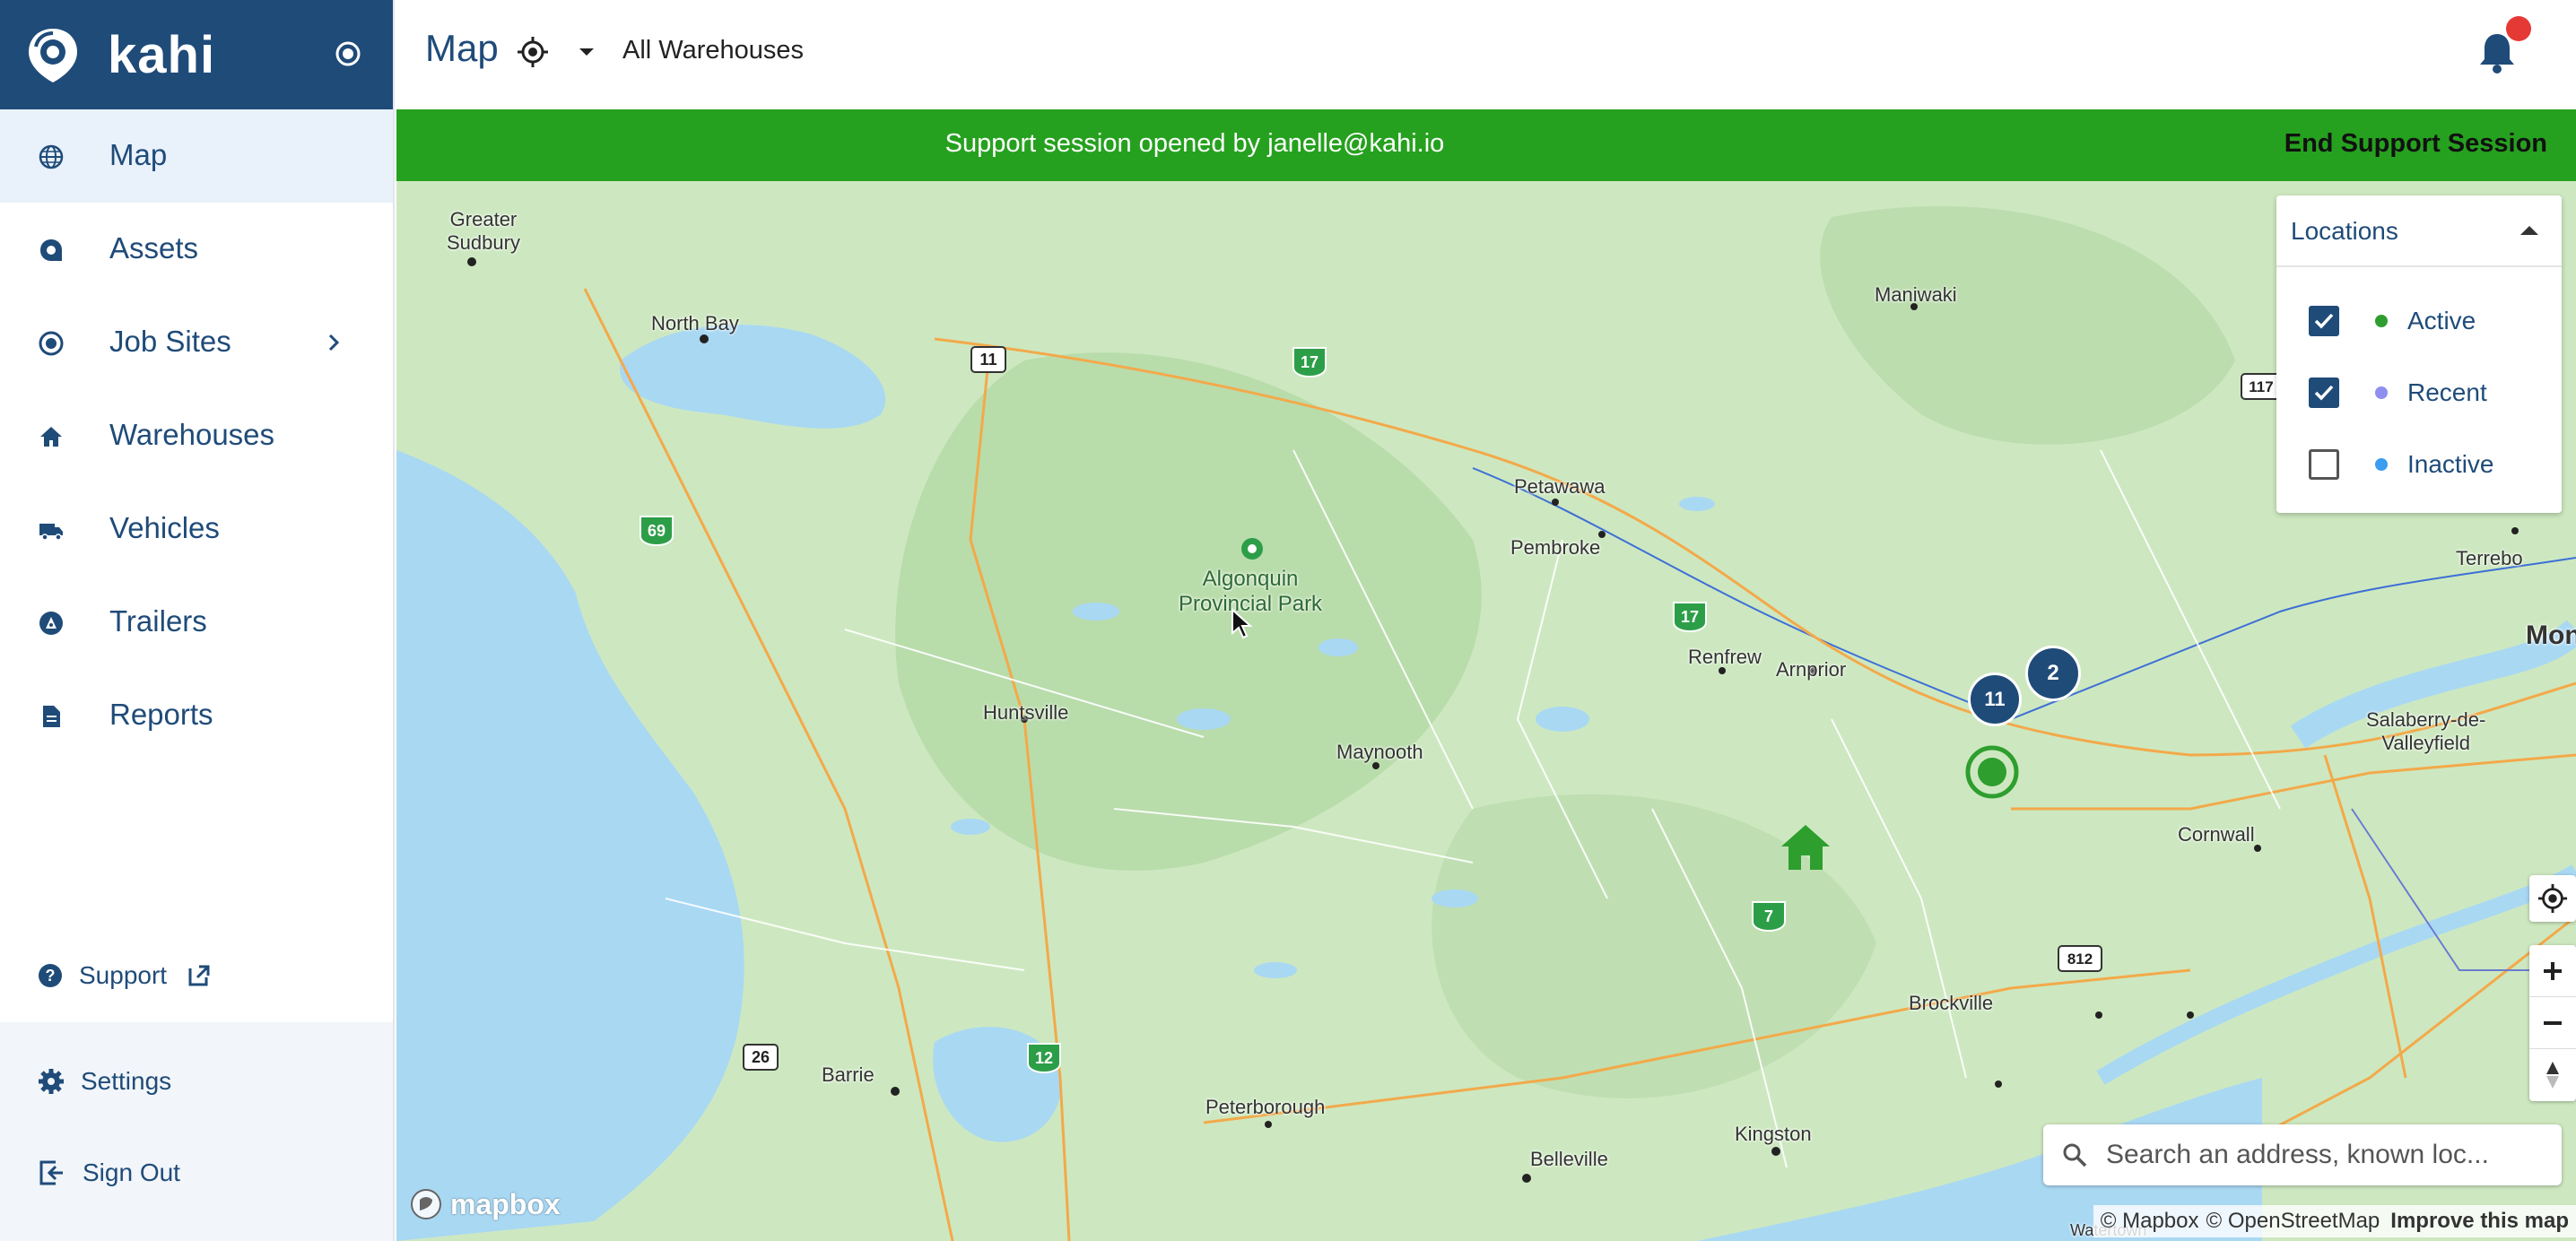  What do you see at coordinates (2293, 1222) in the screenshot?
I see `osm-attribution-link: © OpenStreetMap` at bounding box center [2293, 1222].